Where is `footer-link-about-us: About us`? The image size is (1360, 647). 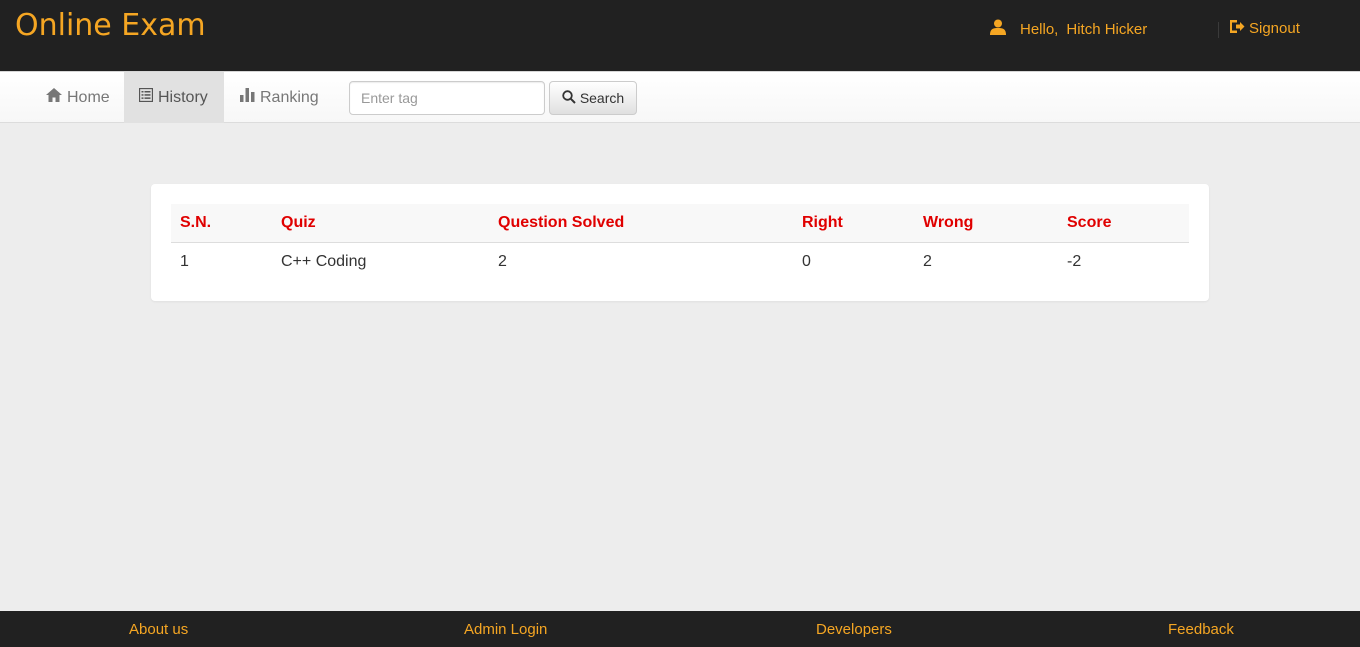 footer-link-about-us: About us is located at coordinates (158, 629).